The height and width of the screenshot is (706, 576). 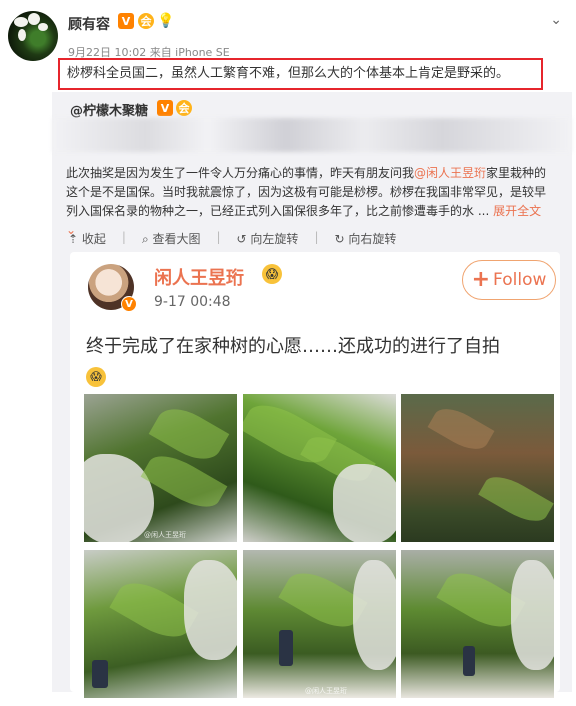 What do you see at coordinates (556, 20) in the screenshot?
I see `chevron-down-icon: ⌄` at bounding box center [556, 20].